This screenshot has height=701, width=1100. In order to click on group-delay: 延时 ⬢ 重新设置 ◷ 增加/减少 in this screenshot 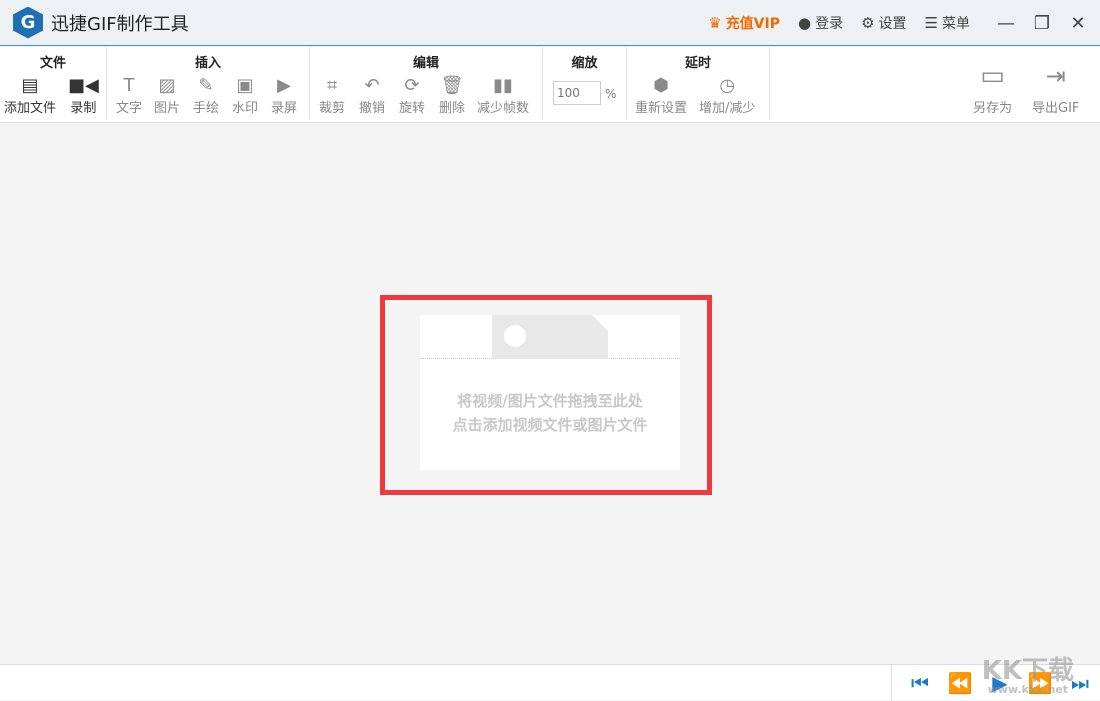, I will do `click(698, 83)`.